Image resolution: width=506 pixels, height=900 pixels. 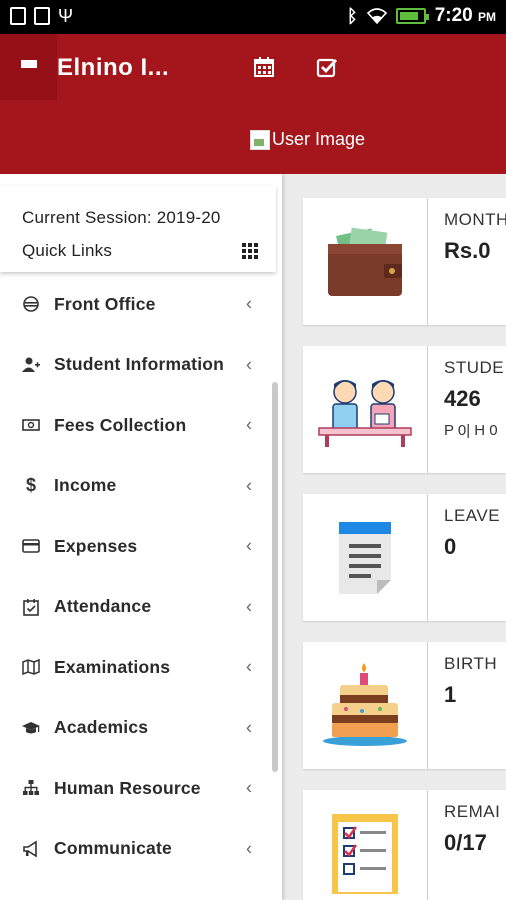 I want to click on sidebar-item-income: $ Income ‹, so click(x=138, y=486).